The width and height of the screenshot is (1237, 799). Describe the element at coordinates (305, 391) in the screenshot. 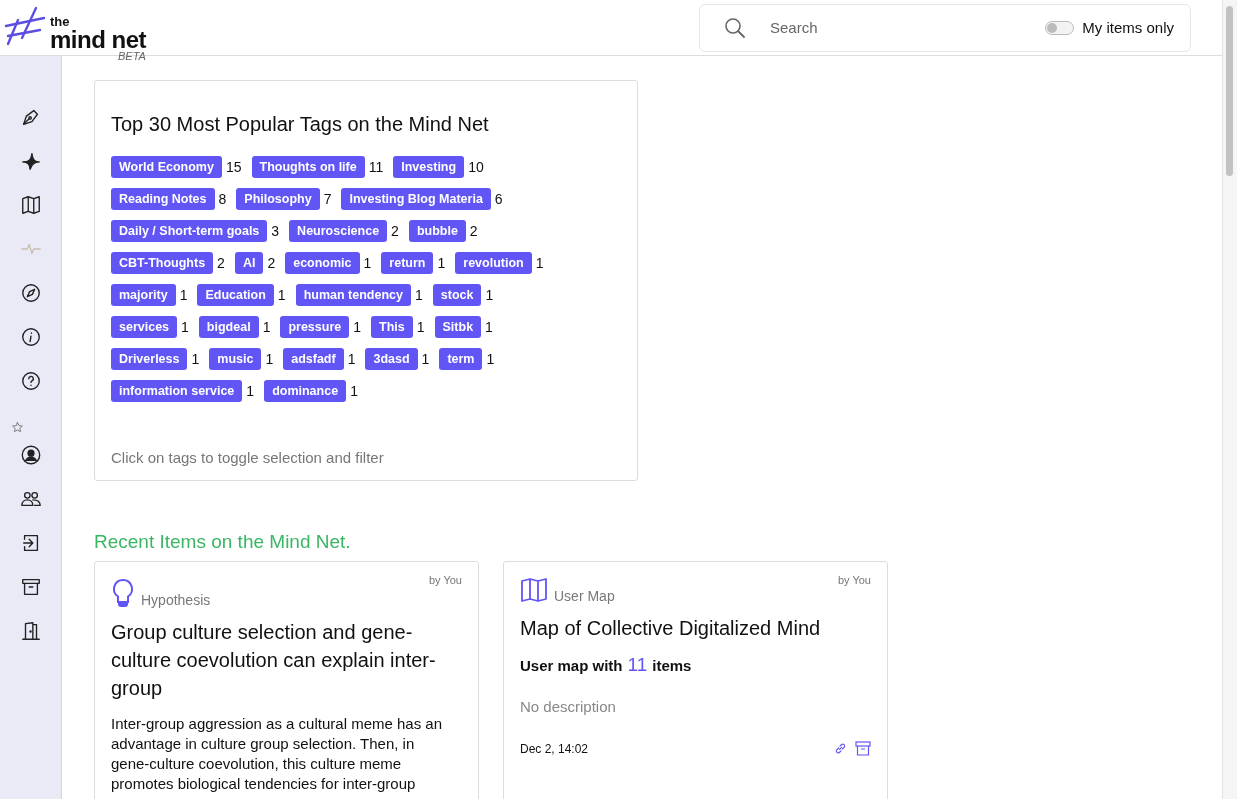

I see `tag-chip: dominance` at that location.